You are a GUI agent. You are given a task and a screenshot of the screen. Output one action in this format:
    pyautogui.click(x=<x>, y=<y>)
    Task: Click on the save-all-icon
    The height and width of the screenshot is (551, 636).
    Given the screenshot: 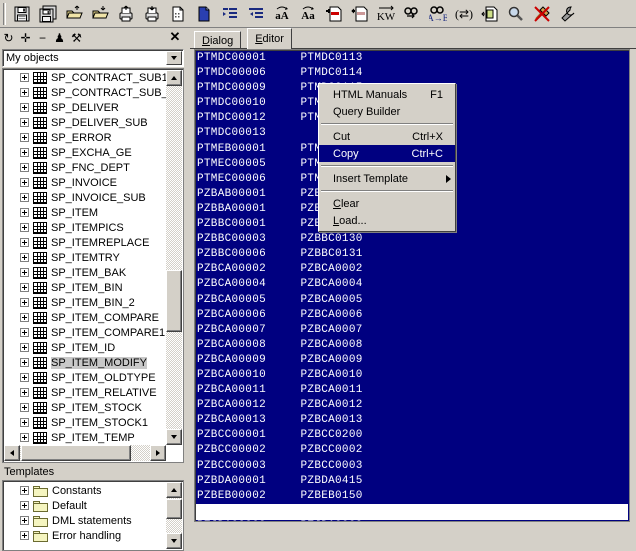 What is the action you would take?
    pyautogui.click(x=48, y=14)
    